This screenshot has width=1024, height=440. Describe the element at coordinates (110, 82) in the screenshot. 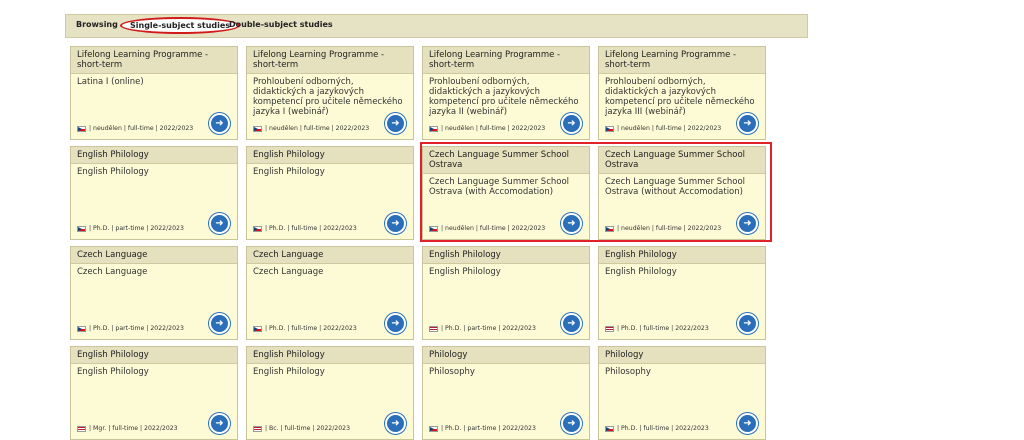

I see `card-programme-name: Latina I (online)` at that location.